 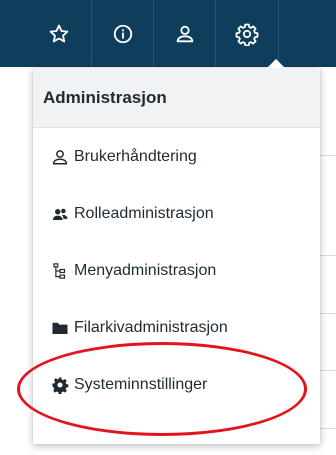 I want to click on menu-item-label: Systeminnstillinger, so click(x=141, y=384).